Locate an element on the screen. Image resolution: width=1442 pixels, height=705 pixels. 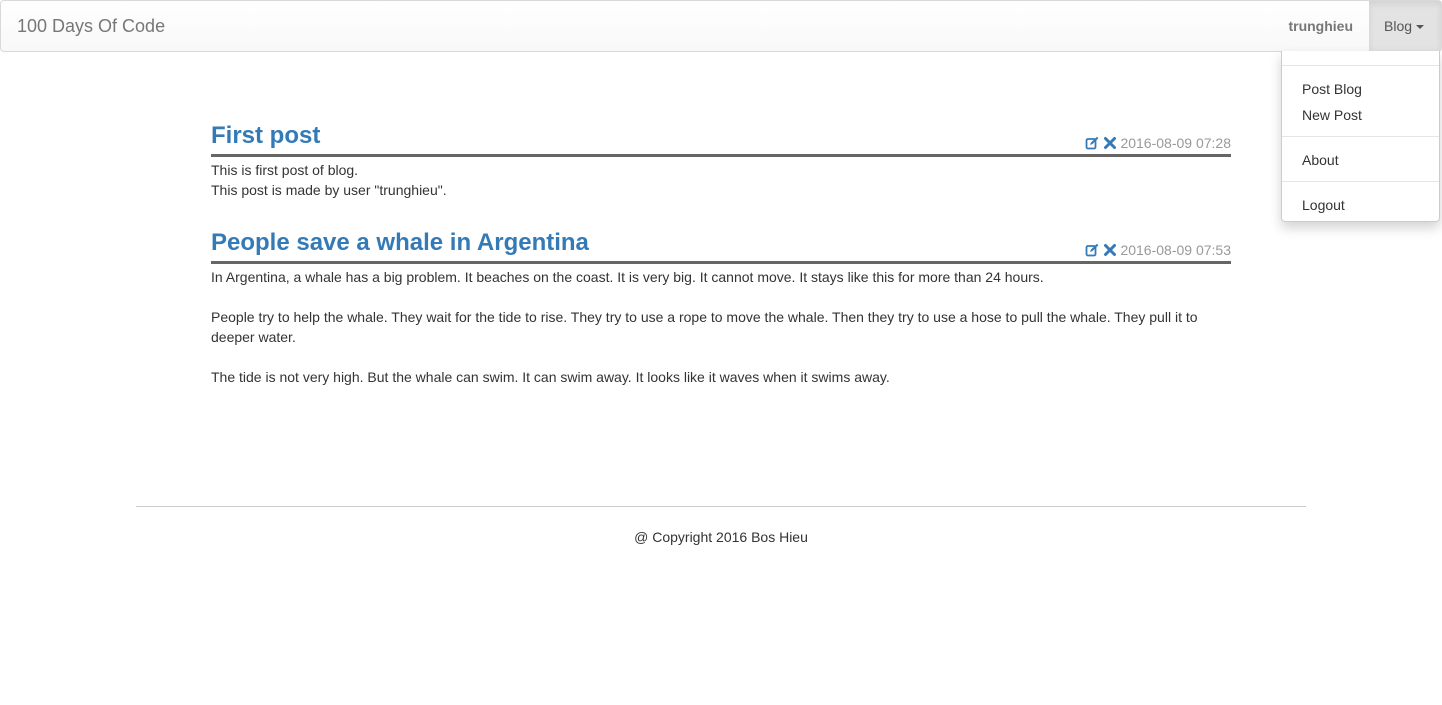
post-timestamp: 2016-08-09 07:28 is located at coordinates (1175, 143).